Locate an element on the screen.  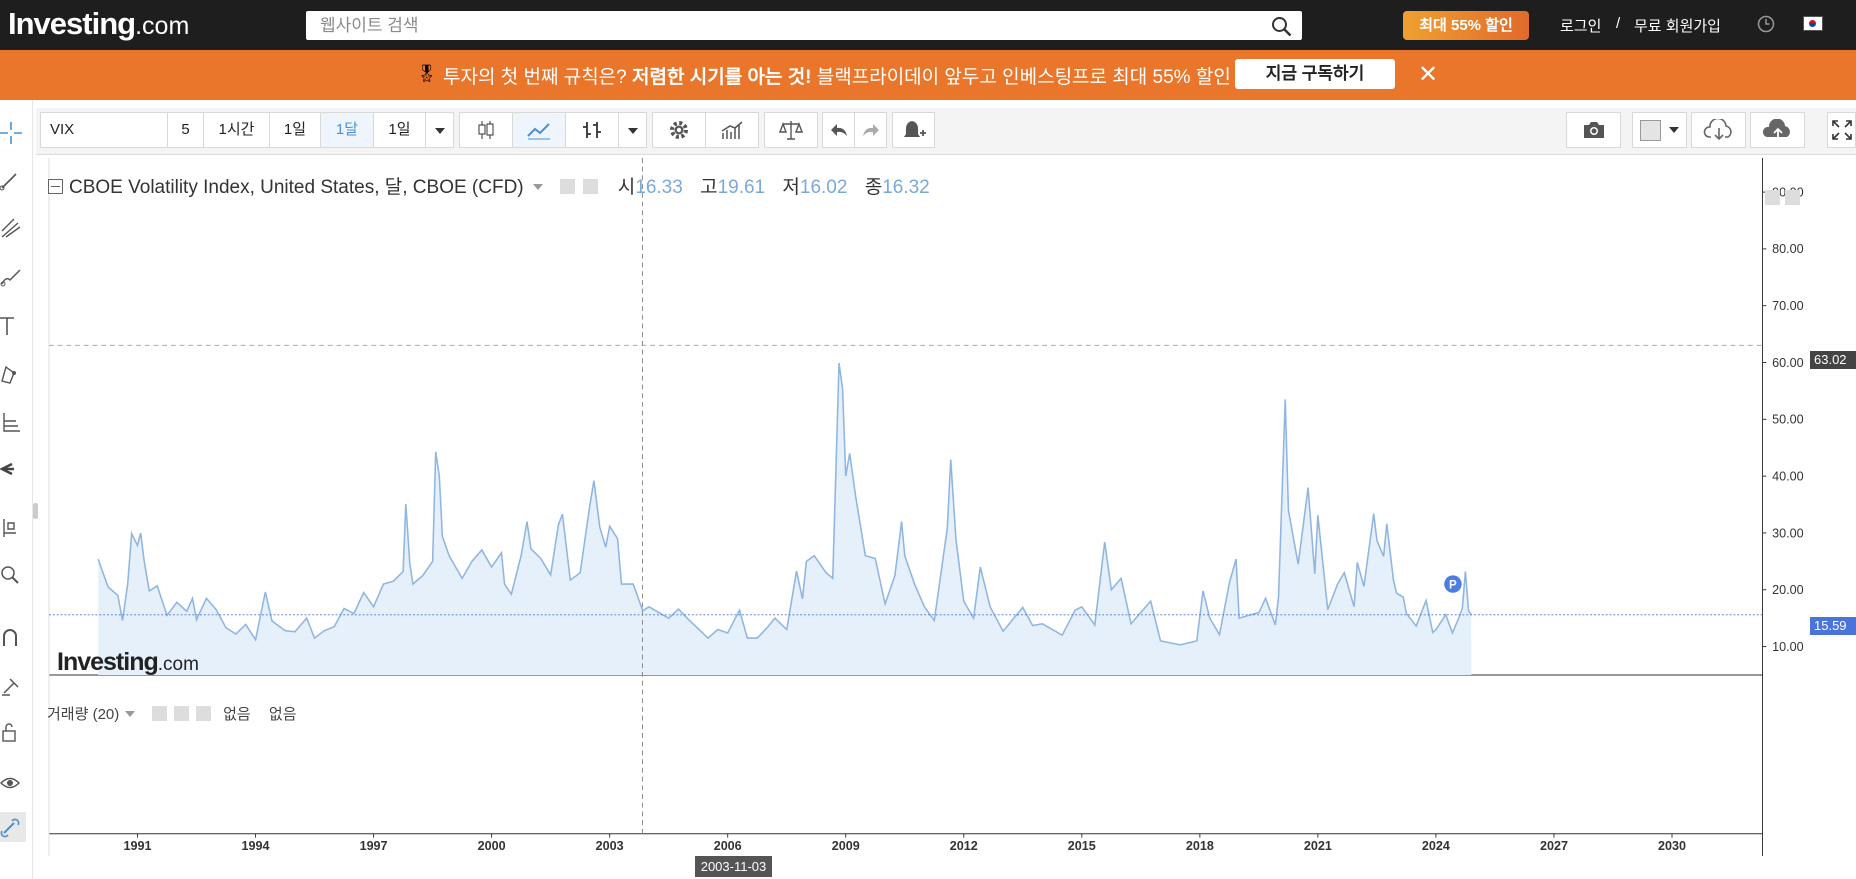
settings-button is located at coordinates (679, 130).